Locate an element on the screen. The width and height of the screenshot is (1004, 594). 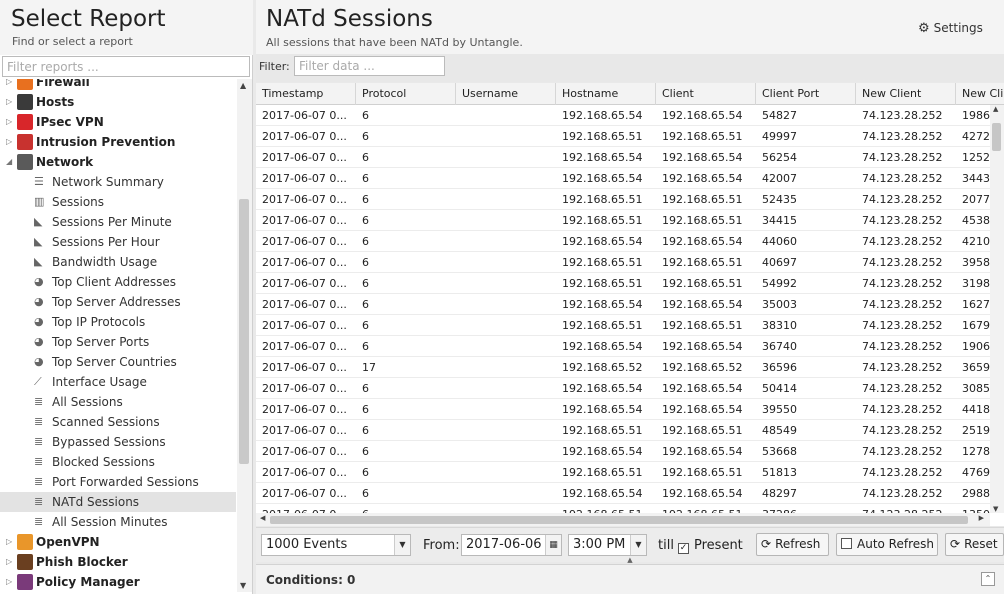
tree-category-intrusion-prevention: ▷ Intrusion Prevention is located at coordinates (118, 142).